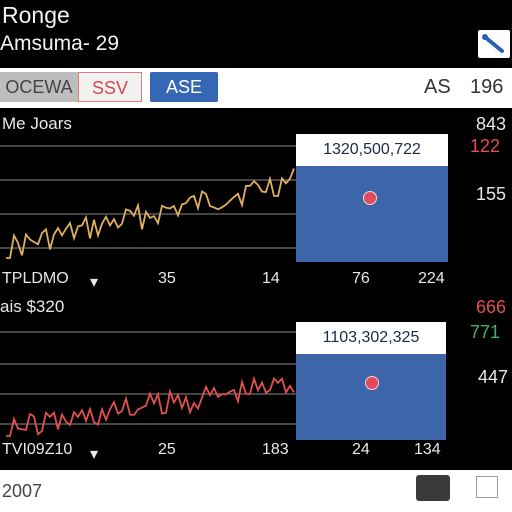  I want to click on panel1-tick: 76, so click(361, 278).